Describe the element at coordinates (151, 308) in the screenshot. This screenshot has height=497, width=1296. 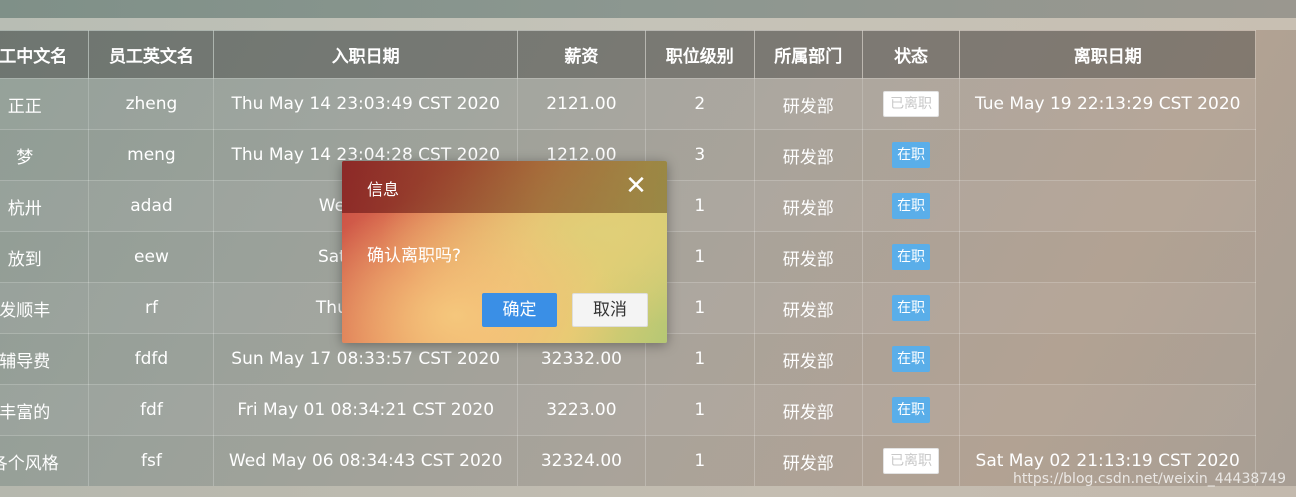
I see `cell-en-name: rf` at that location.